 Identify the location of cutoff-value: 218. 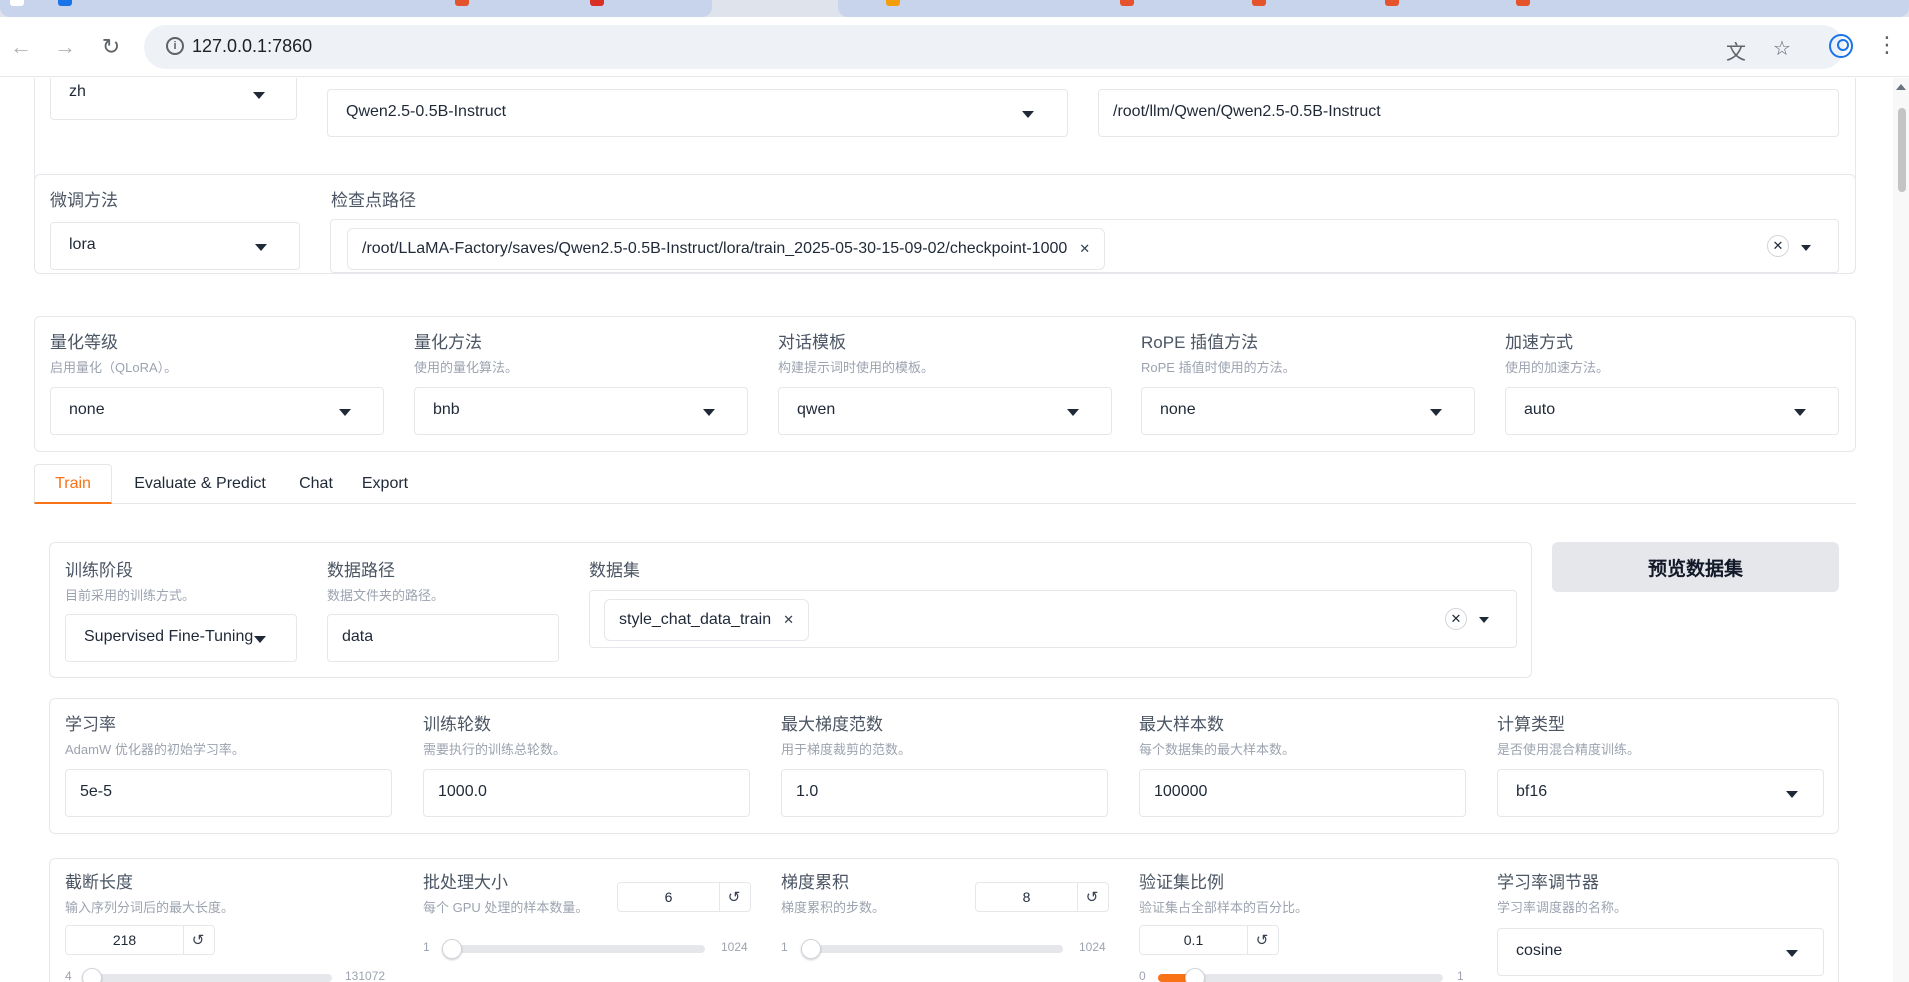
(125, 940).